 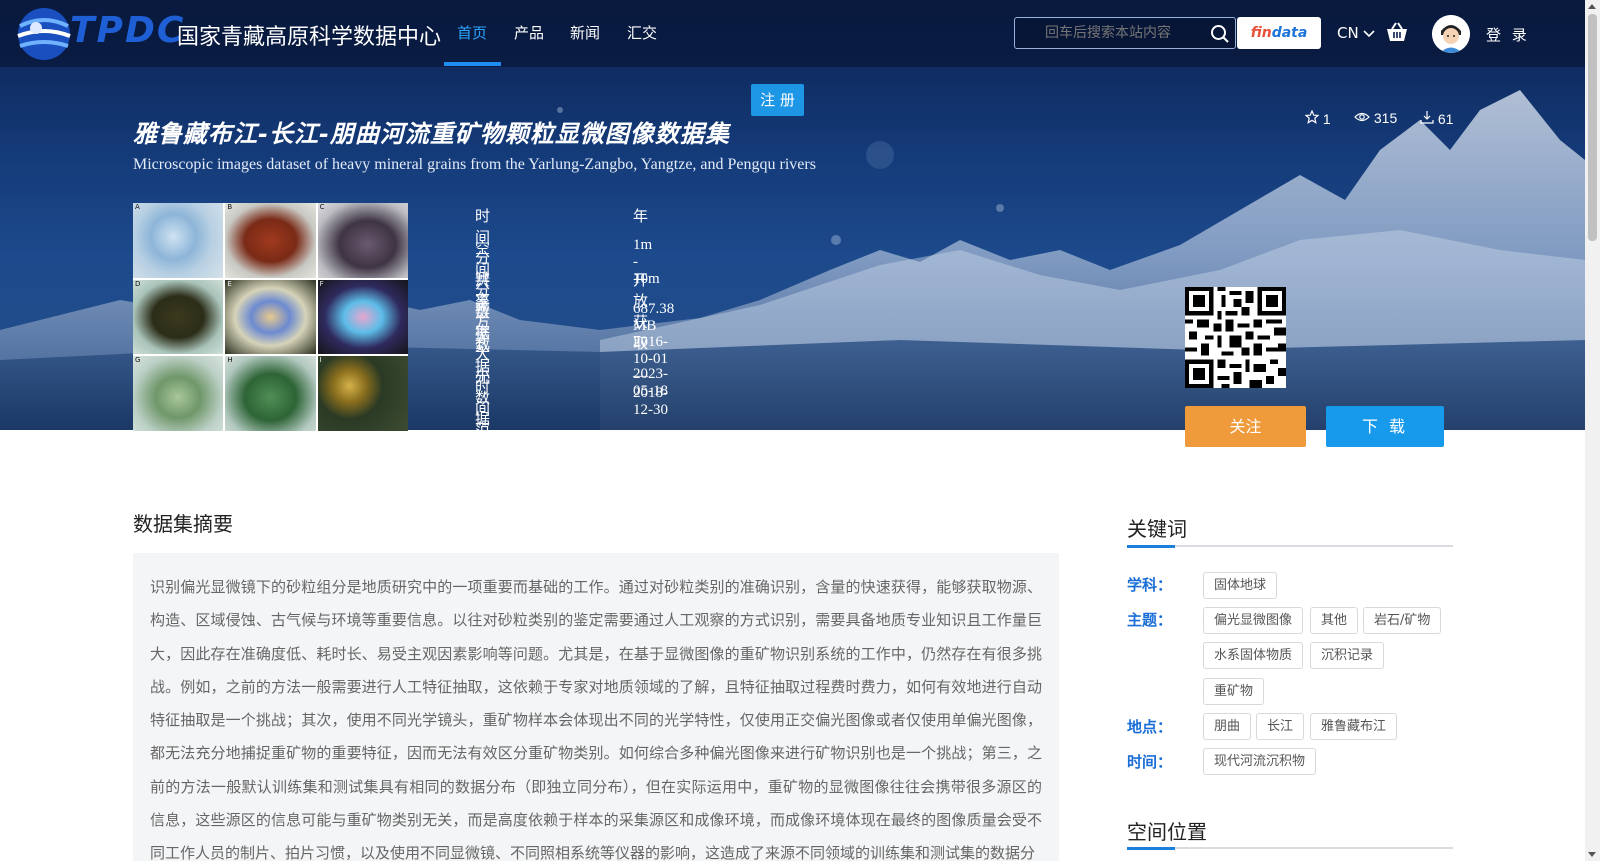 What do you see at coordinates (1312, 116) in the screenshot?
I see `star-icon` at bounding box center [1312, 116].